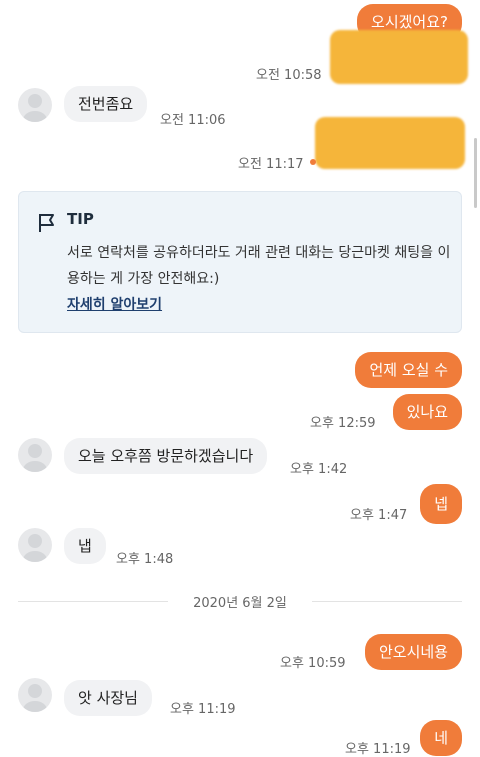 The height and width of the screenshot is (757, 480). I want to click on tip-title: TIP, so click(80, 219).